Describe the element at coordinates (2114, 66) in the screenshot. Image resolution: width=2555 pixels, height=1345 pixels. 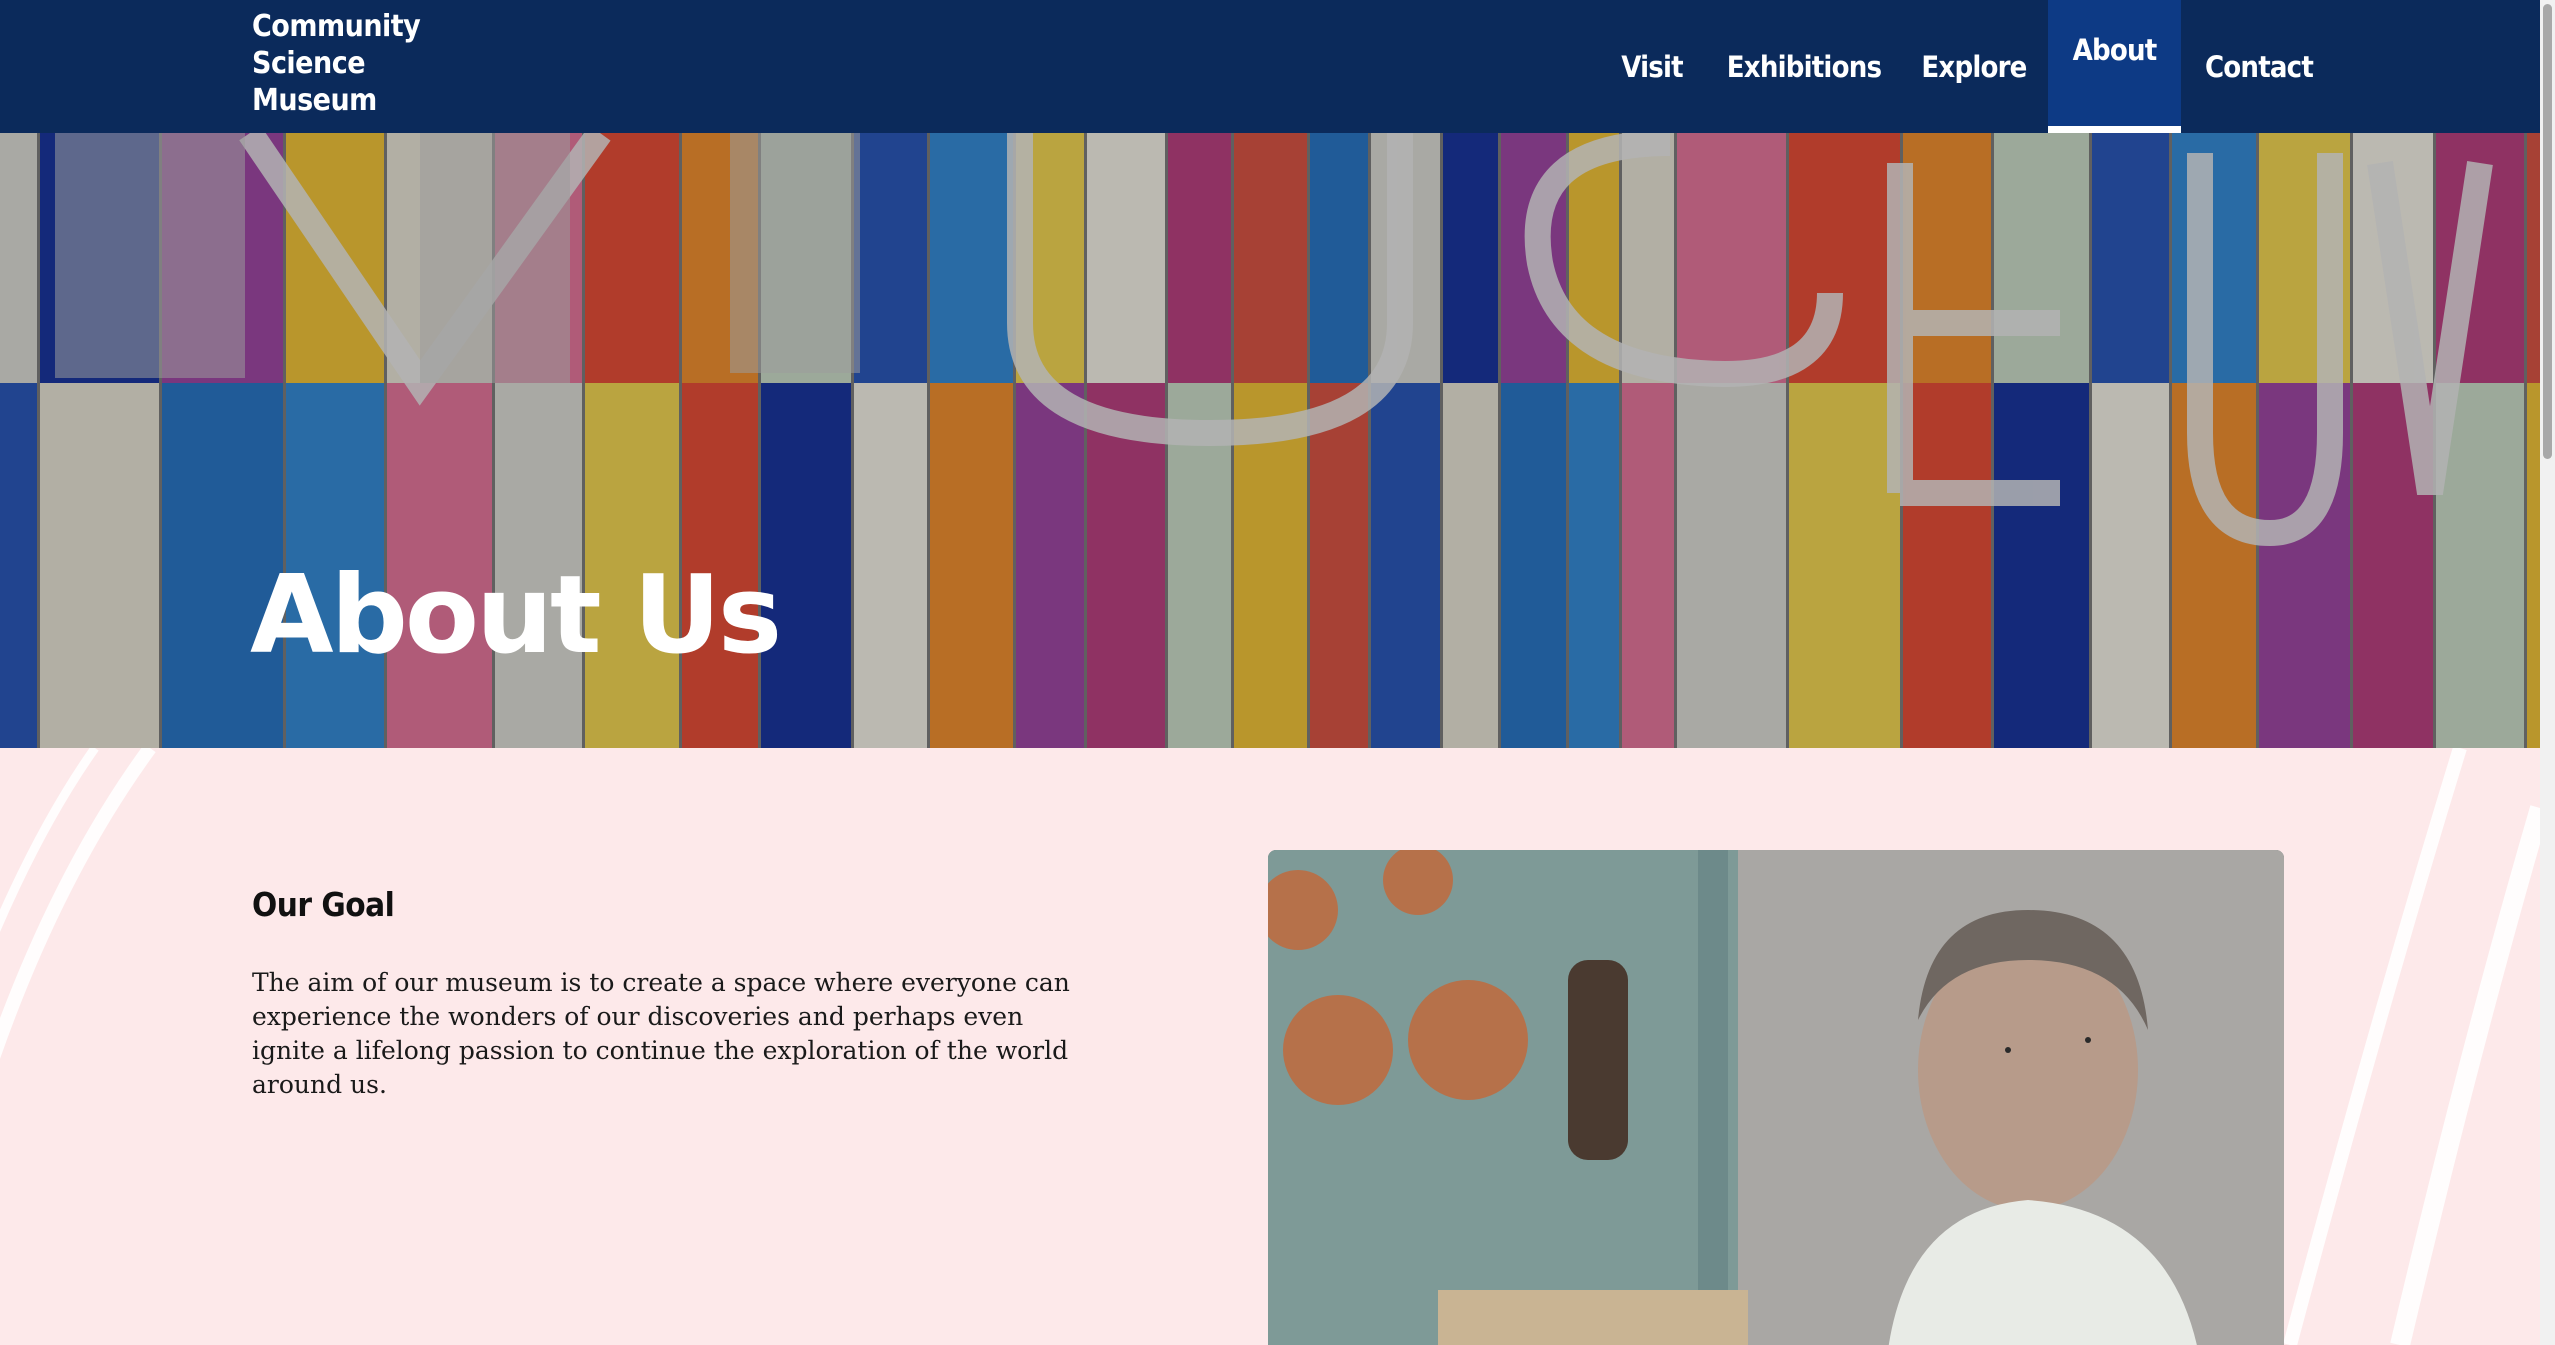
I see `nav-item-about: About` at that location.